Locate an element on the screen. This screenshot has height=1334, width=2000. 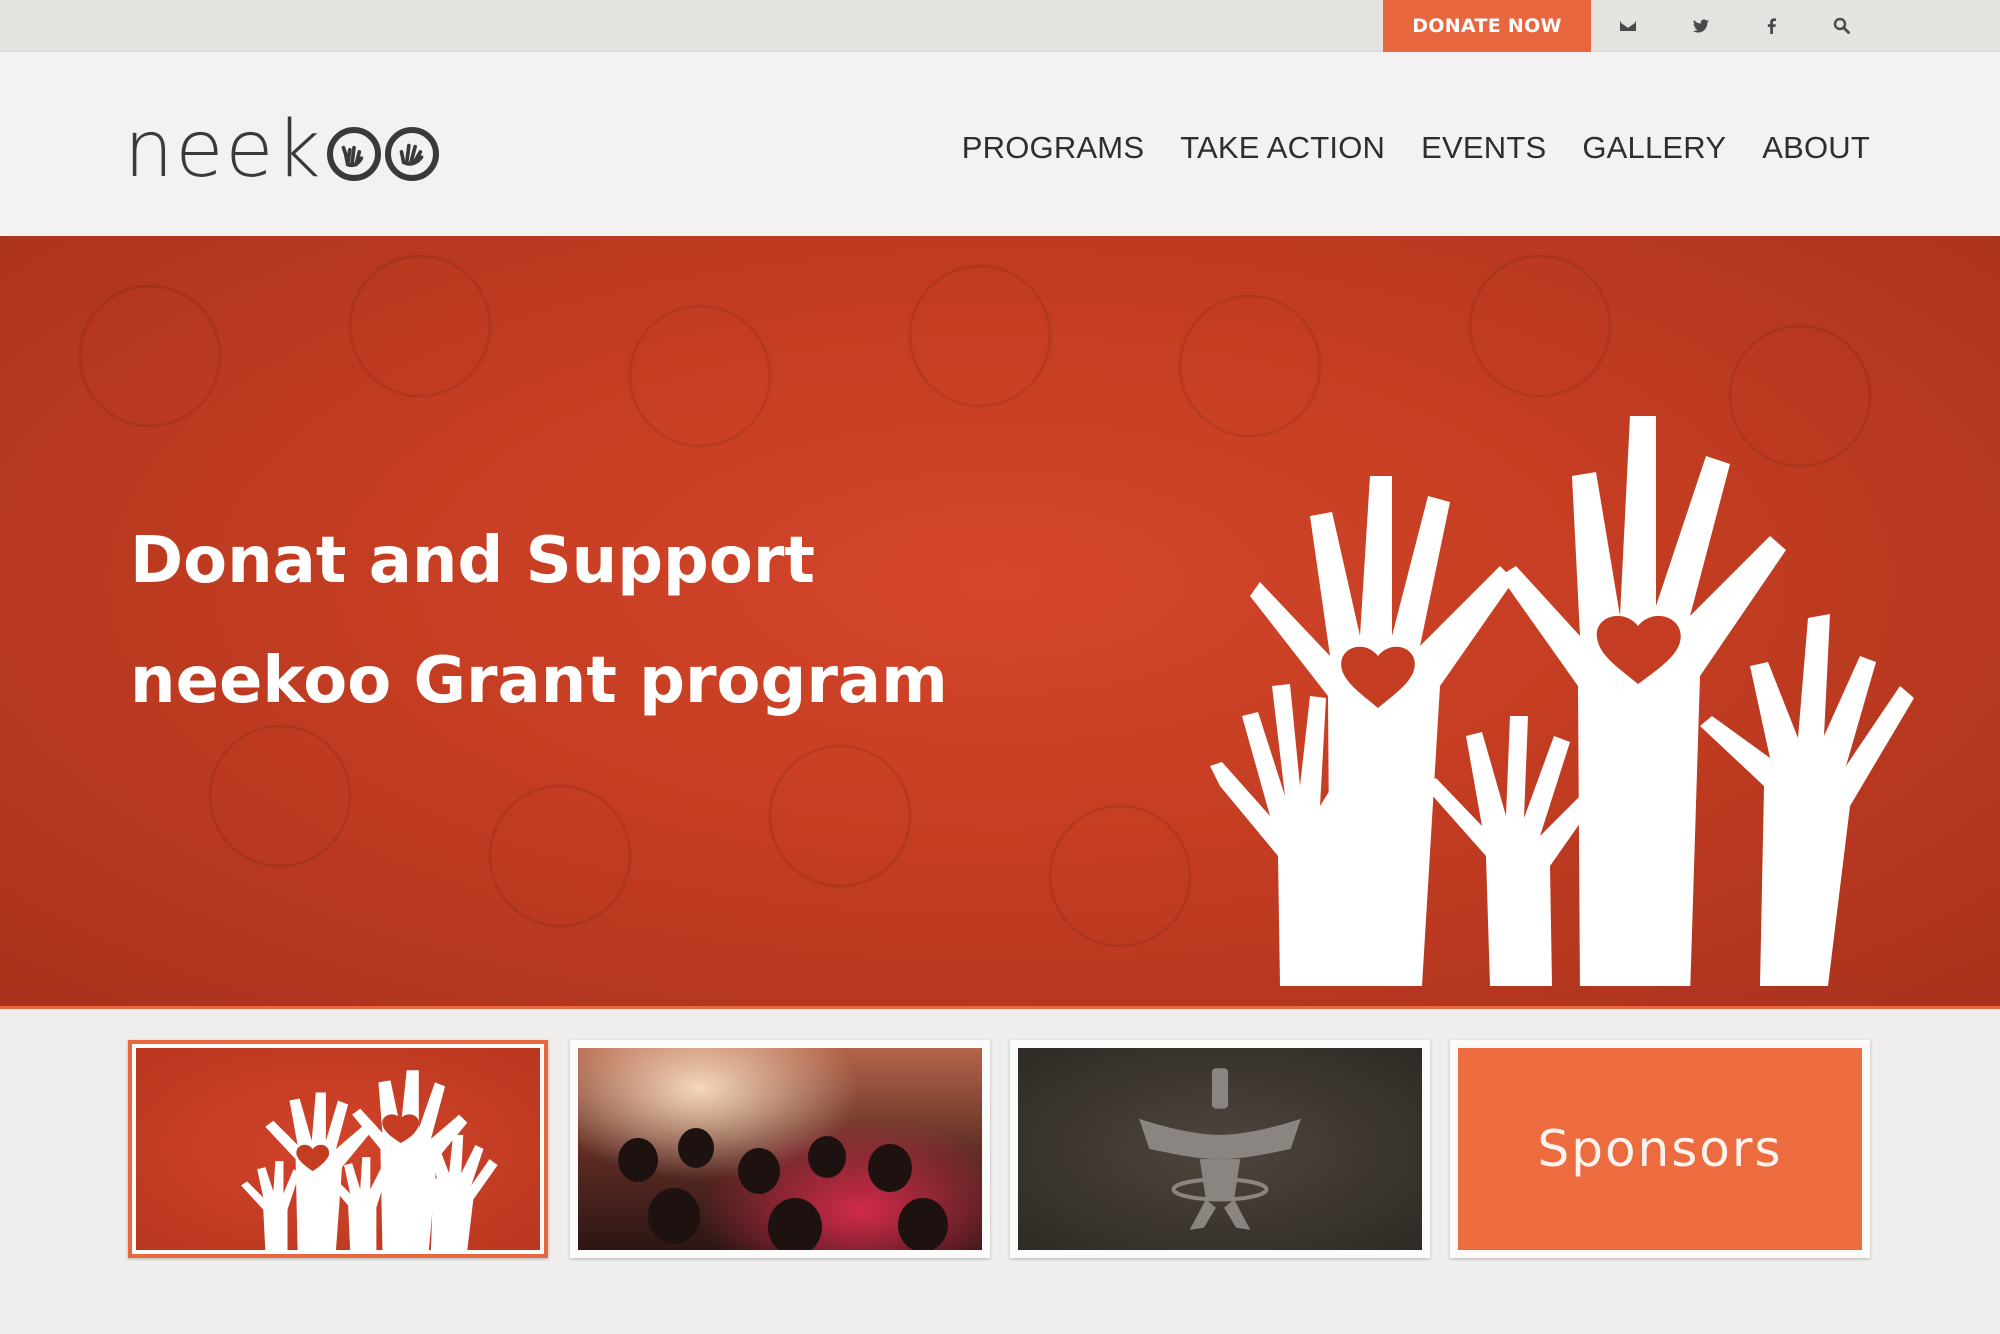
faravahar-thumbnail is located at coordinates (1220, 1149).